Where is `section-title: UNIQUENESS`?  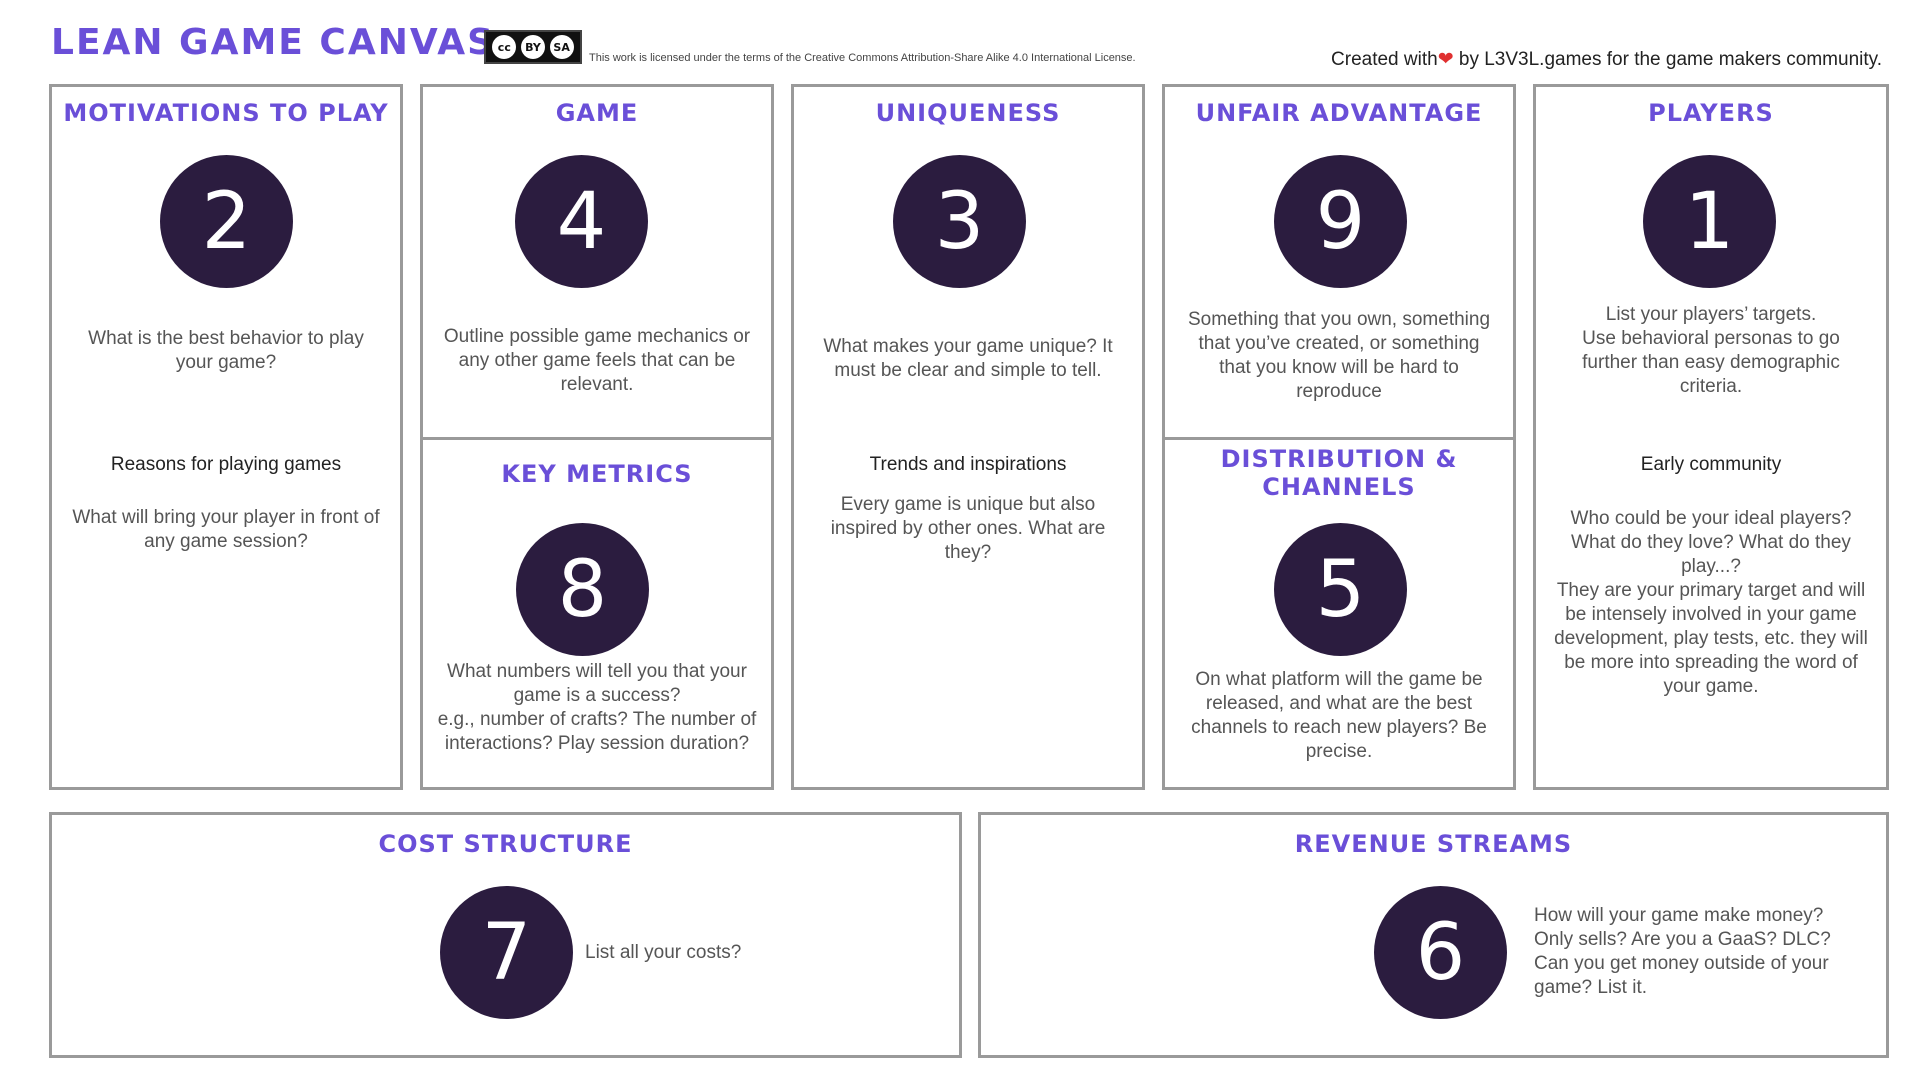
section-title: UNIQUENESS is located at coordinates (968, 113).